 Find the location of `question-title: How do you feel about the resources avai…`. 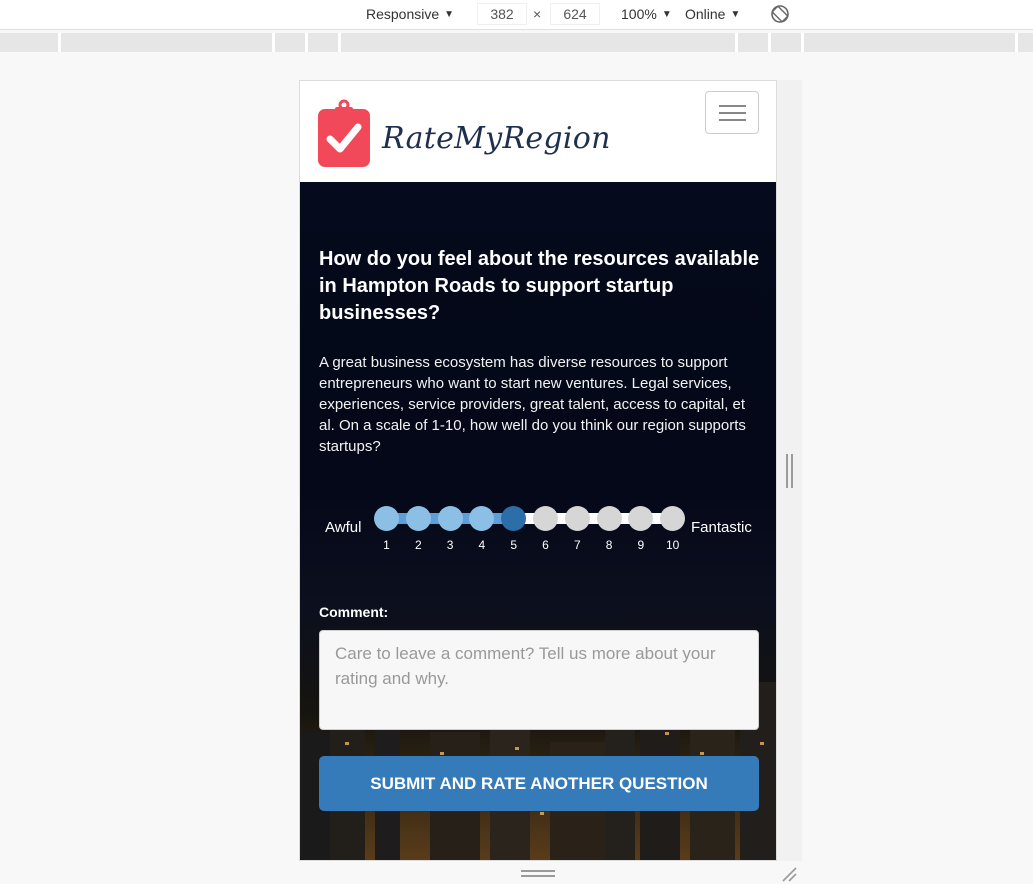

question-title: How do you feel about the resources avai… is located at coordinates (539, 286).